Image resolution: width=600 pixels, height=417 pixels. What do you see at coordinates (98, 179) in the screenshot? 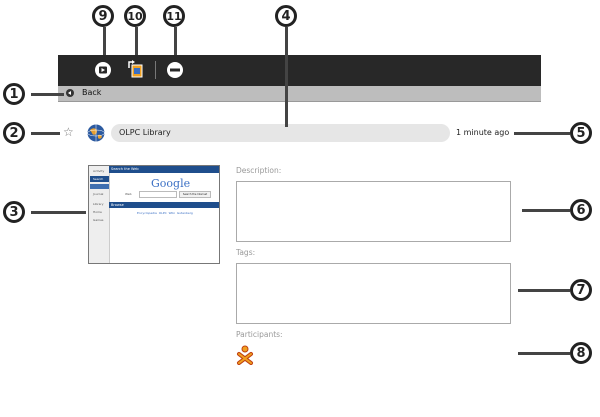
I see `thumb-sidebar-item: Search` at bounding box center [98, 179].